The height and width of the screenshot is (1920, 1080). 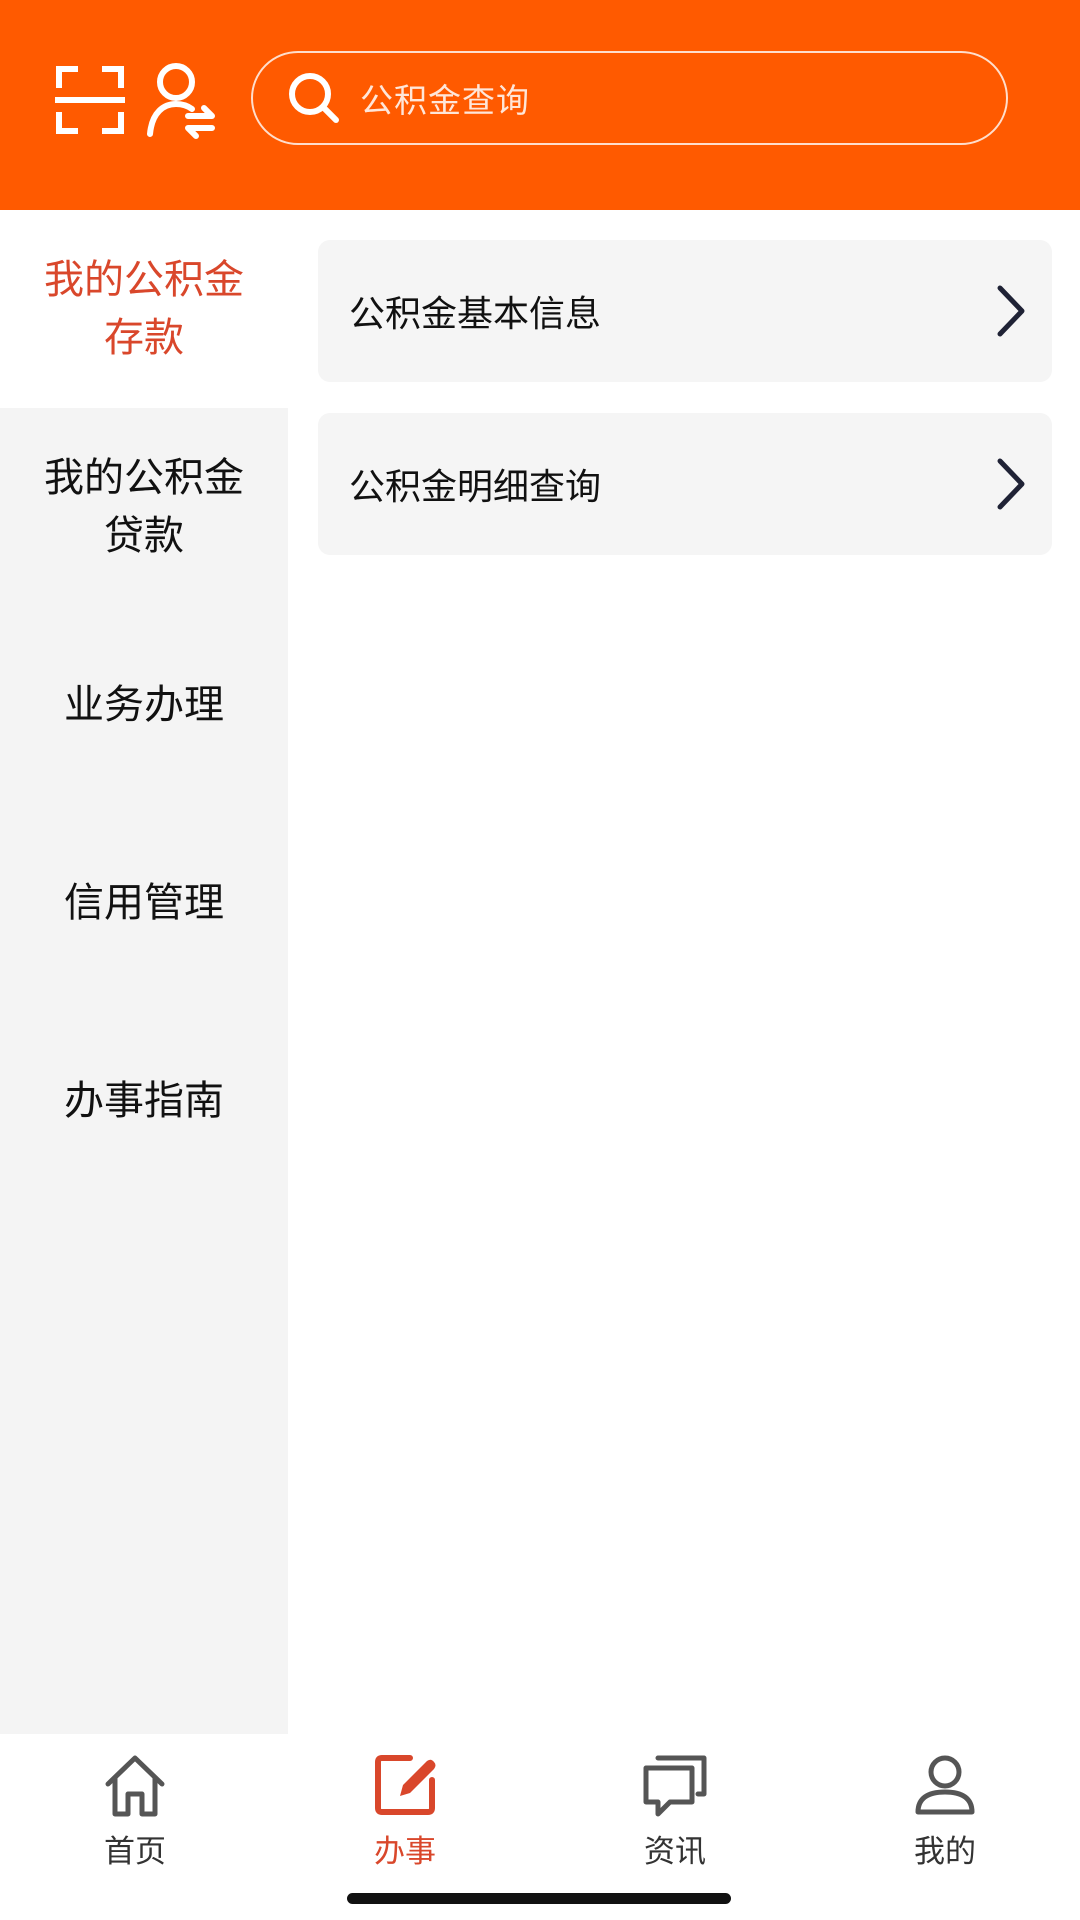 I want to click on tab-label: 资讯, so click(x=675, y=1852).